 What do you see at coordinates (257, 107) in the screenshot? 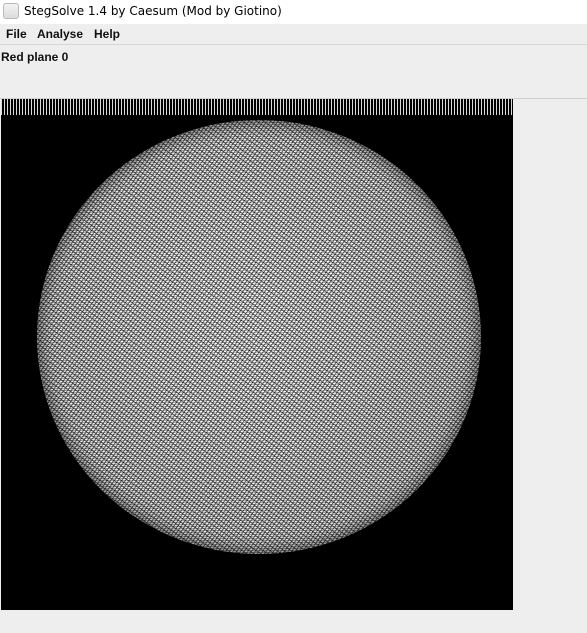
I see `noise-strip` at bounding box center [257, 107].